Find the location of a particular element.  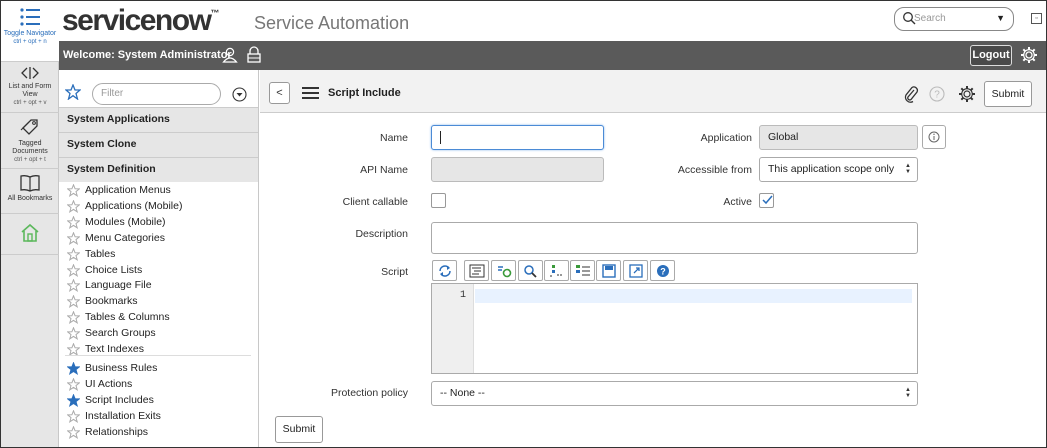

rail-list-form-view: List and Form View ctrl + opt + v is located at coordinates (30, 87).